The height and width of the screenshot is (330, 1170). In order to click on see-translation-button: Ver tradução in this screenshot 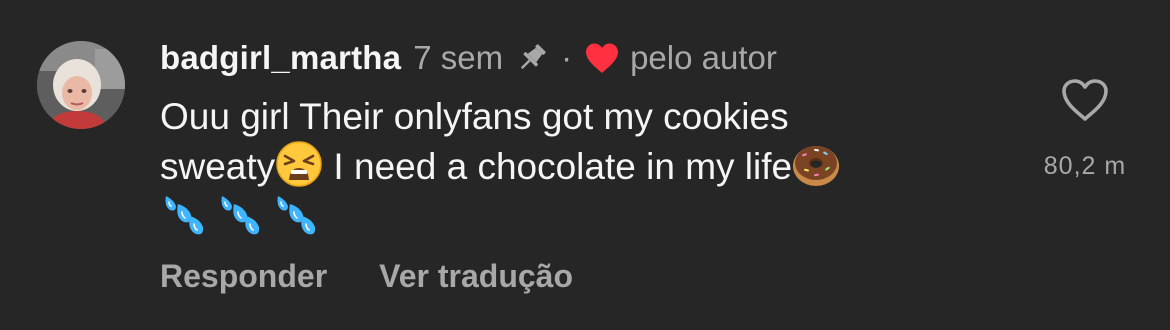, I will do `click(476, 276)`.